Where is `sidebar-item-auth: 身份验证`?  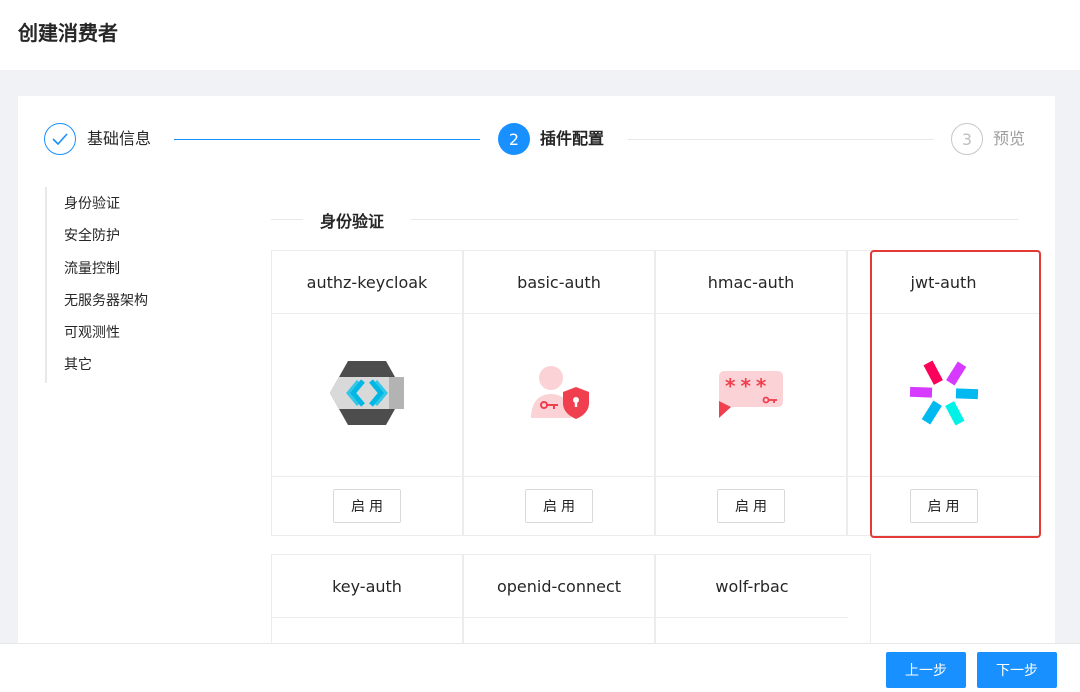
sidebar-item-auth: 身份验证 is located at coordinates (92, 204).